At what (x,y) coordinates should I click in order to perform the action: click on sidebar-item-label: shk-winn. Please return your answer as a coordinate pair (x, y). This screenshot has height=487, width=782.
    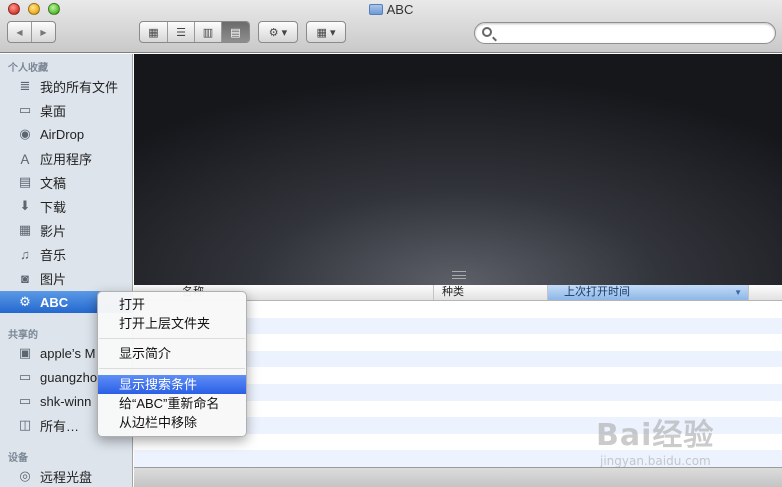
    Looking at the image, I should click on (66, 401).